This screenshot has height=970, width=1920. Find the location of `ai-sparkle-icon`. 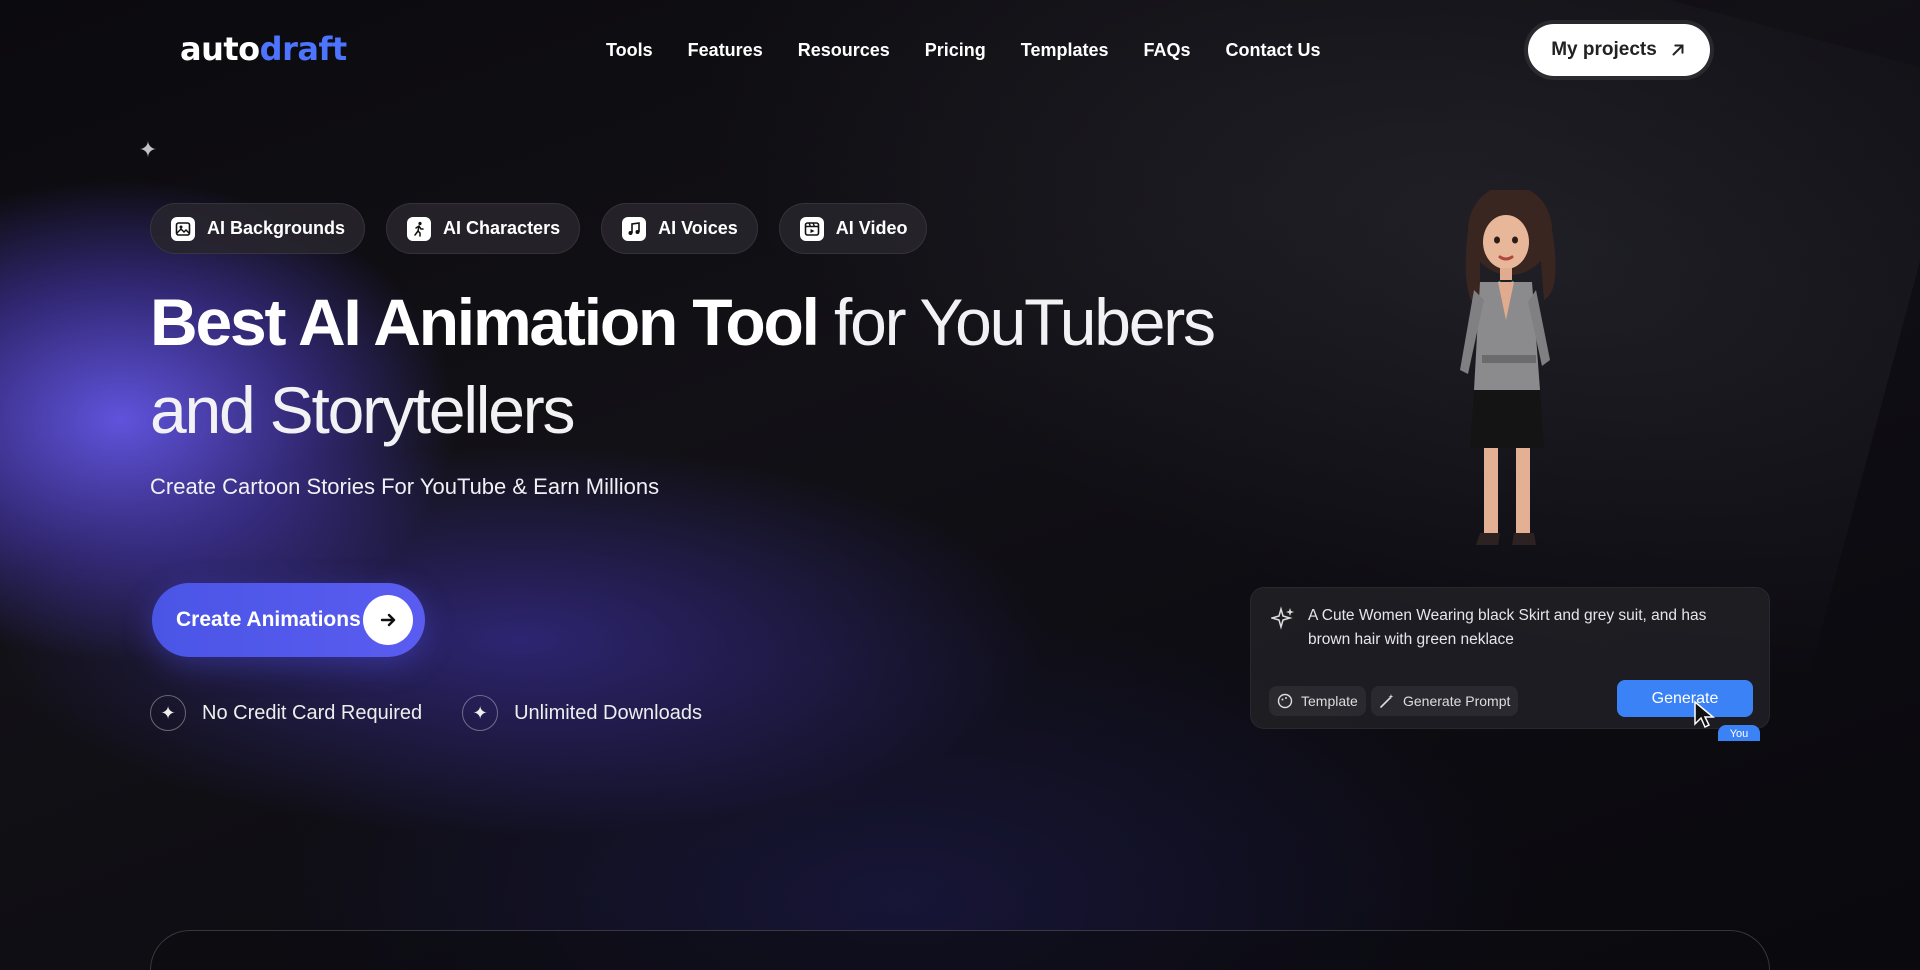

ai-sparkle-icon is located at coordinates (1282, 618).